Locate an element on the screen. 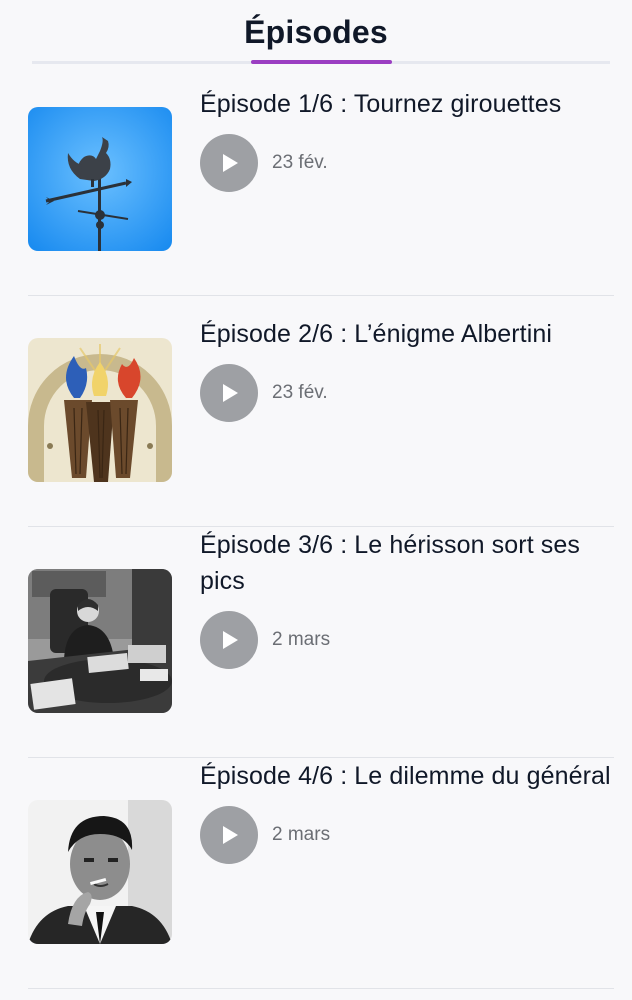 The height and width of the screenshot is (1000, 632). episode-info: Épisode 2/6 : L’énigme Albertini 23 fév. is located at coordinates (410, 369).